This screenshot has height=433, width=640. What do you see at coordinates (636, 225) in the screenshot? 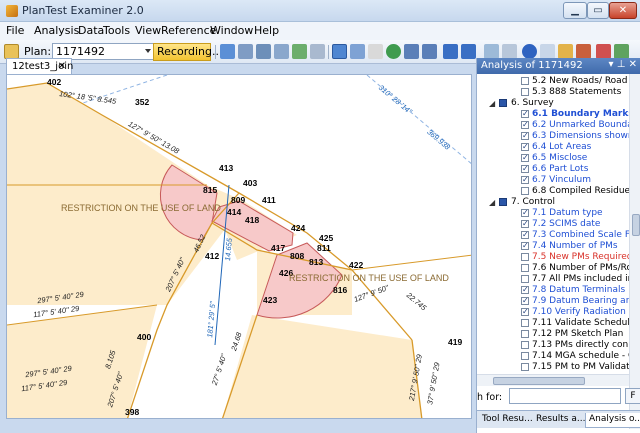
I see `scroll-thumb` at bounding box center [636, 225].